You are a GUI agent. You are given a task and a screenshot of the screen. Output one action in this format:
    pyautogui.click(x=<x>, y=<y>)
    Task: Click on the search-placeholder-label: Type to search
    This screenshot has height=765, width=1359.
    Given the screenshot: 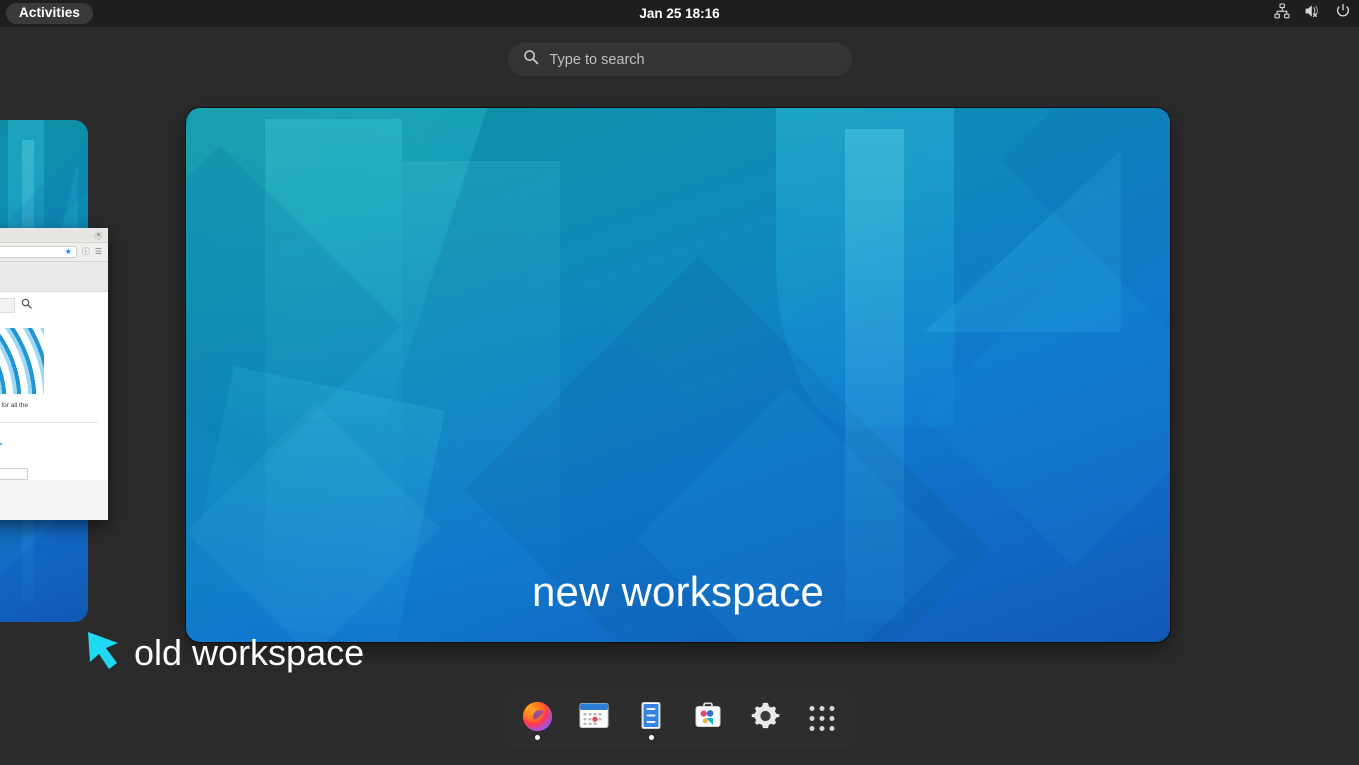 What is the action you would take?
    pyautogui.click(x=597, y=59)
    